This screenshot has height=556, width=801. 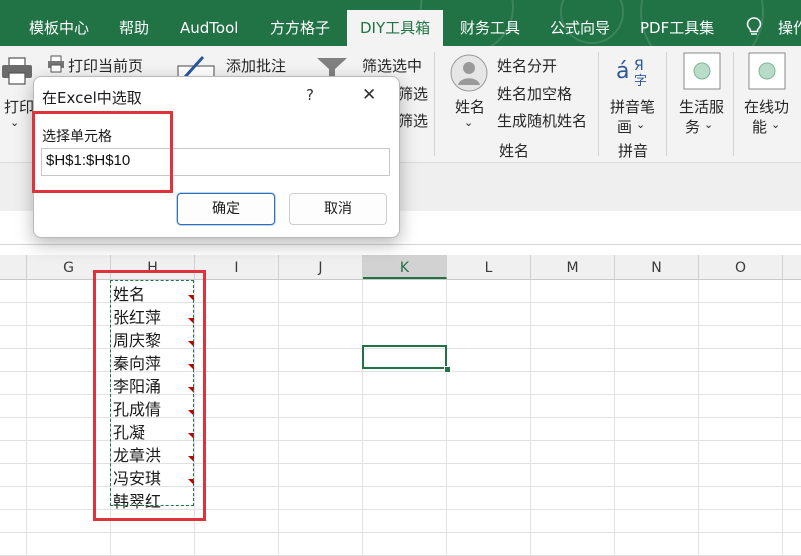 I want to click on name-group-label: 姓名, so click(x=514, y=151).